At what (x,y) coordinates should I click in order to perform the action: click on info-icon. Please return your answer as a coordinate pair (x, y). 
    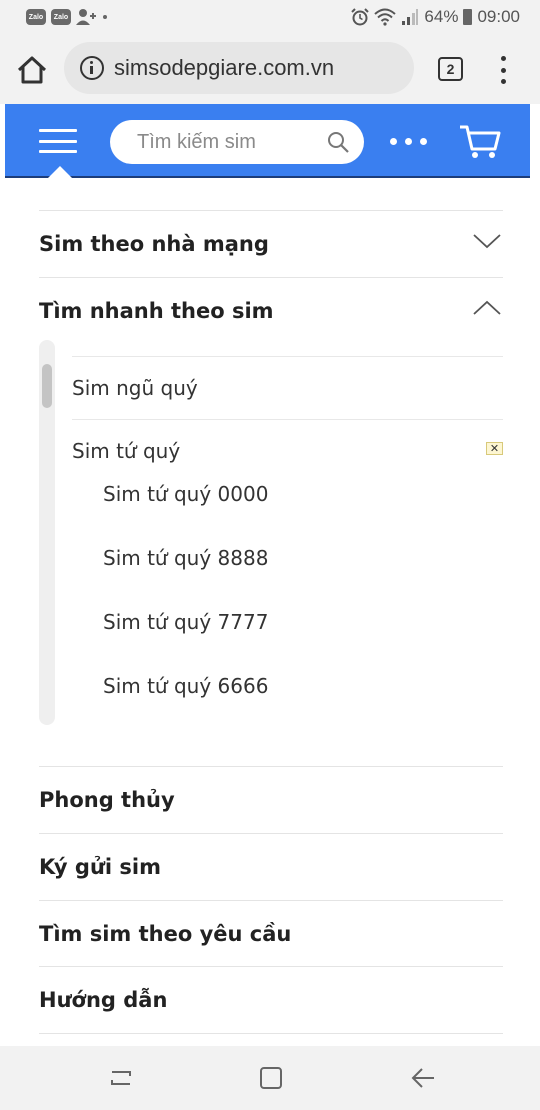
    Looking at the image, I should click on (92, 68).